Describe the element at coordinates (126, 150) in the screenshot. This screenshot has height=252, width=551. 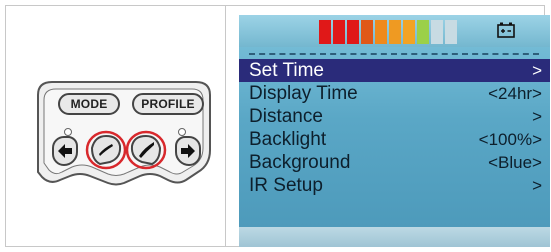
I see `highlighted-buttons` at that location.